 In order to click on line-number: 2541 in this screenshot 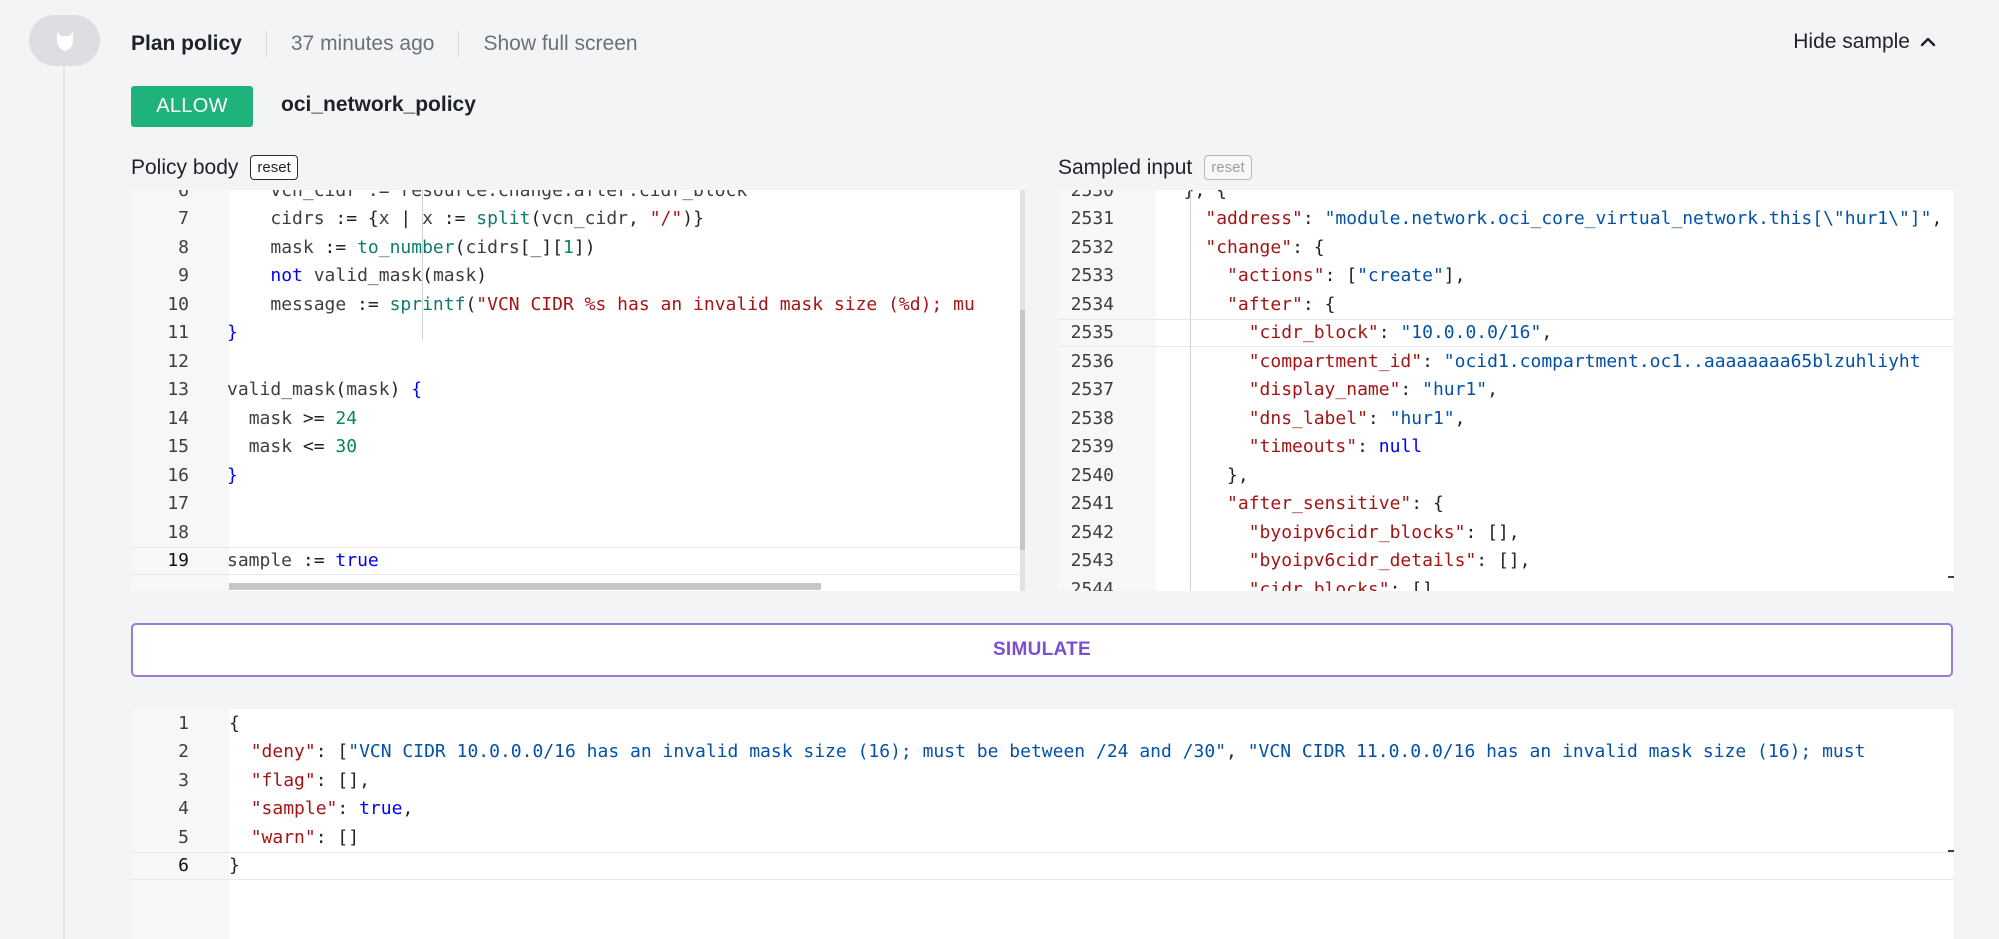, I will do `click(1092, 504)`.